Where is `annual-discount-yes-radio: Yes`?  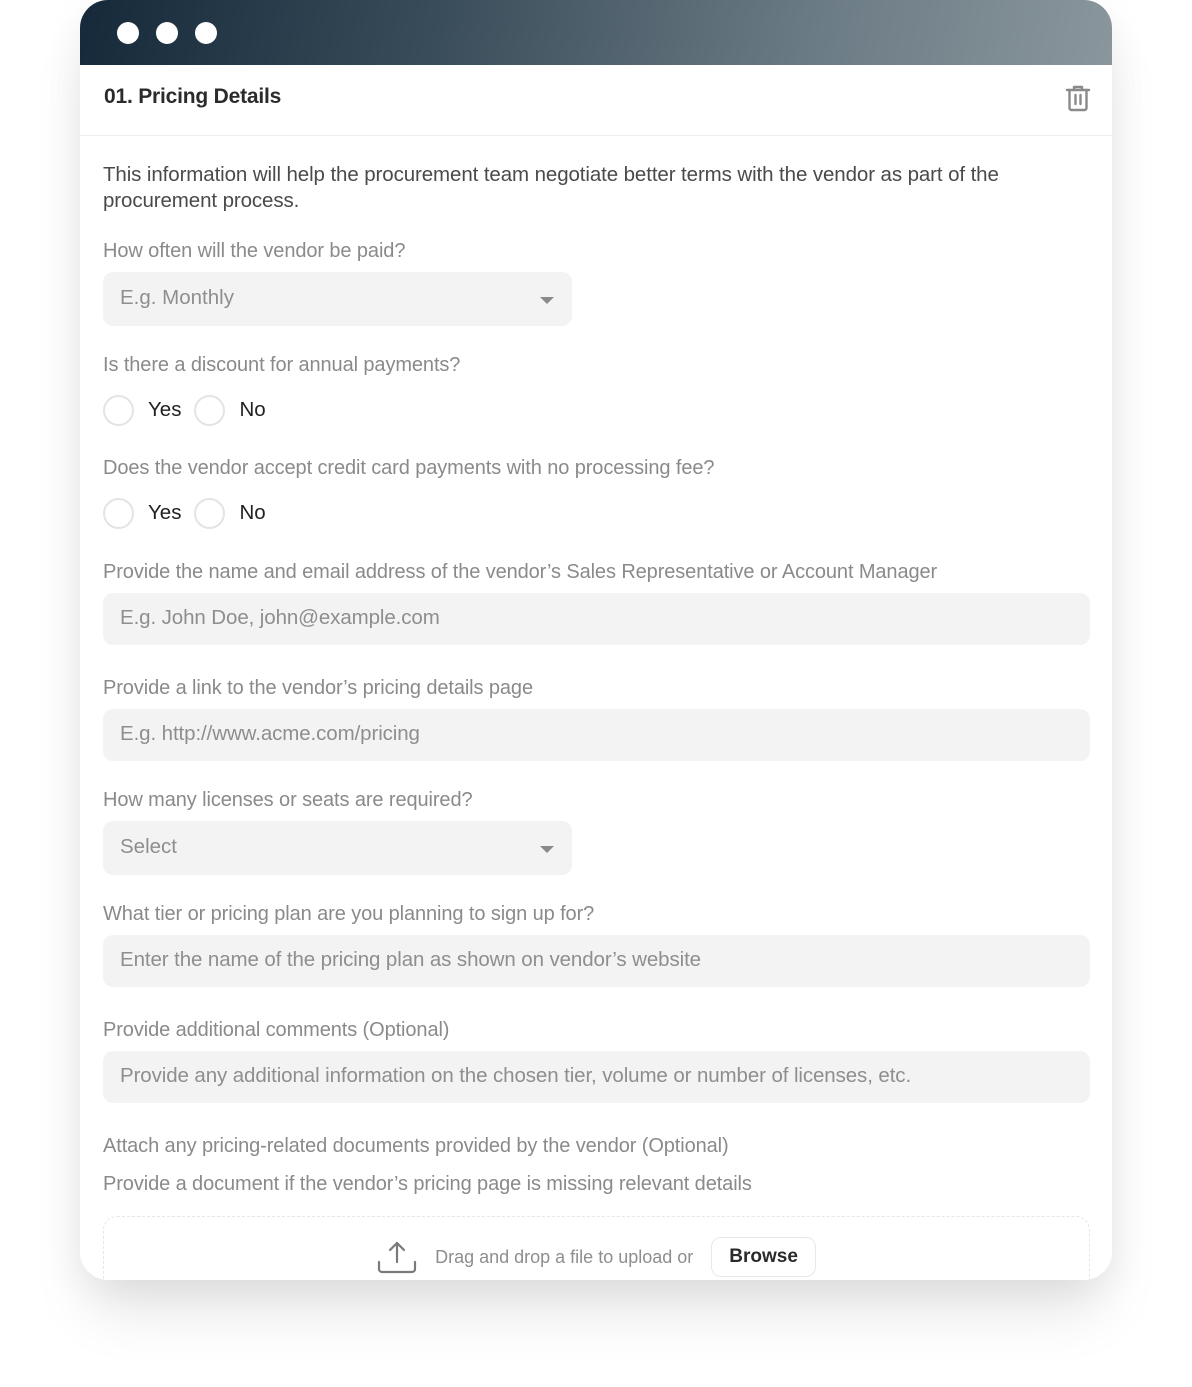
annual-discount-yes-radio: Yes is located at coordinates (142, 410).